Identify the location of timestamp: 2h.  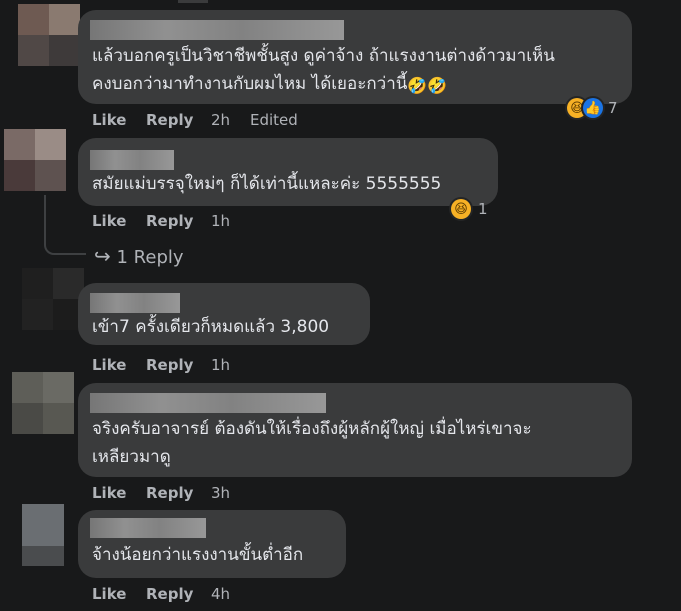
(220, 120).